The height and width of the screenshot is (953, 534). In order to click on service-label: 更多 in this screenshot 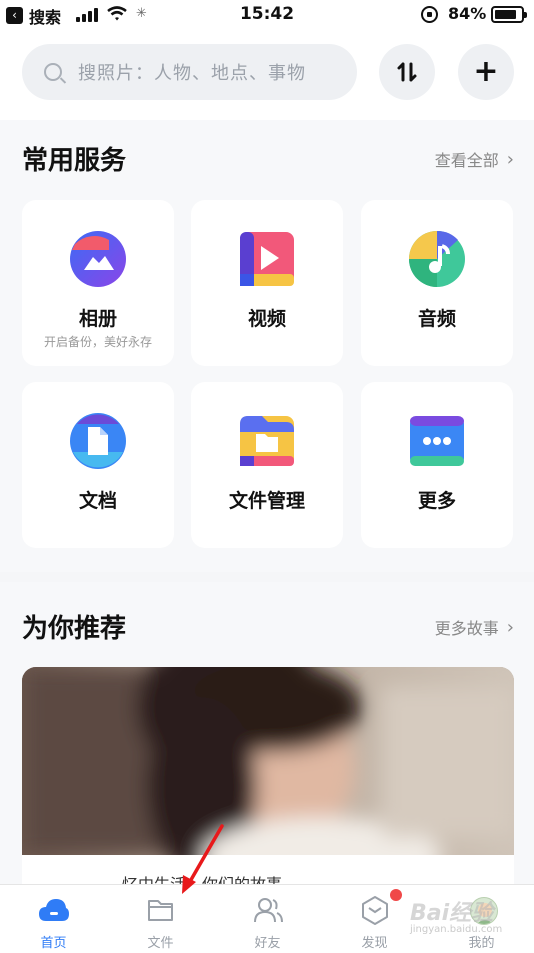, I will do `click(436, 501)`.